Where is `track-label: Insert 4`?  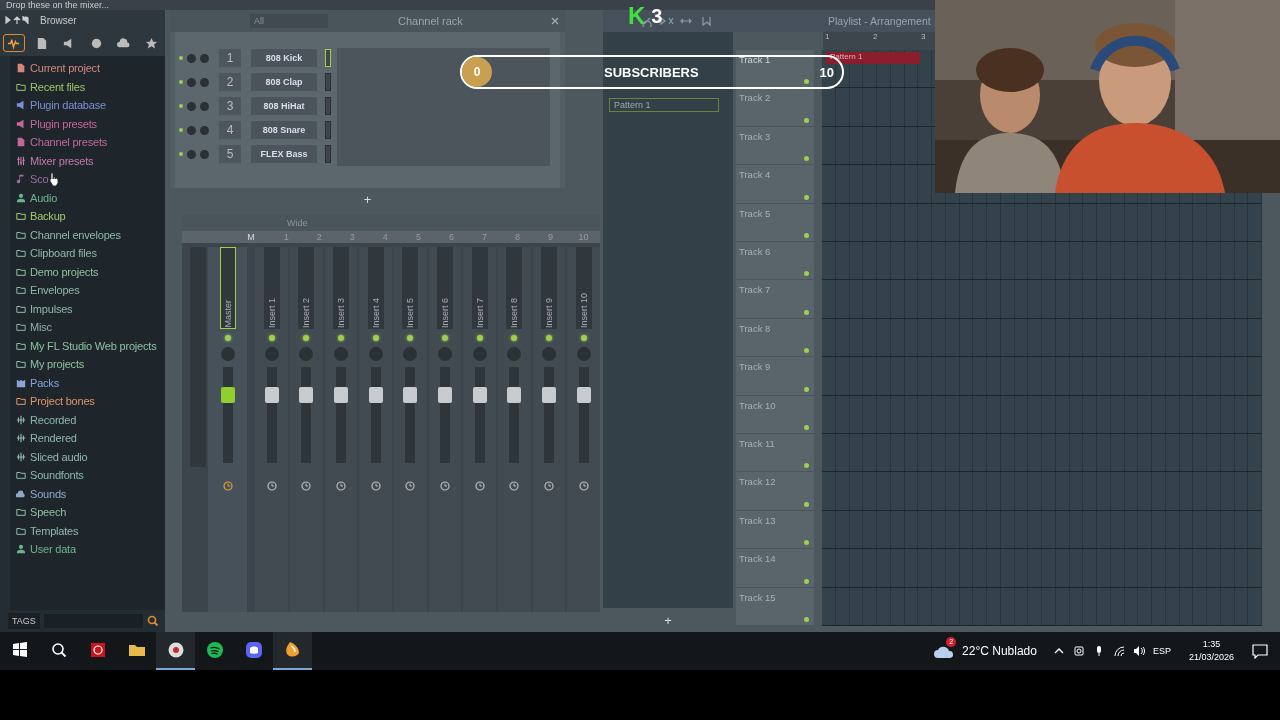
track-label: Insert 4 is located at coordinates (375, 288).